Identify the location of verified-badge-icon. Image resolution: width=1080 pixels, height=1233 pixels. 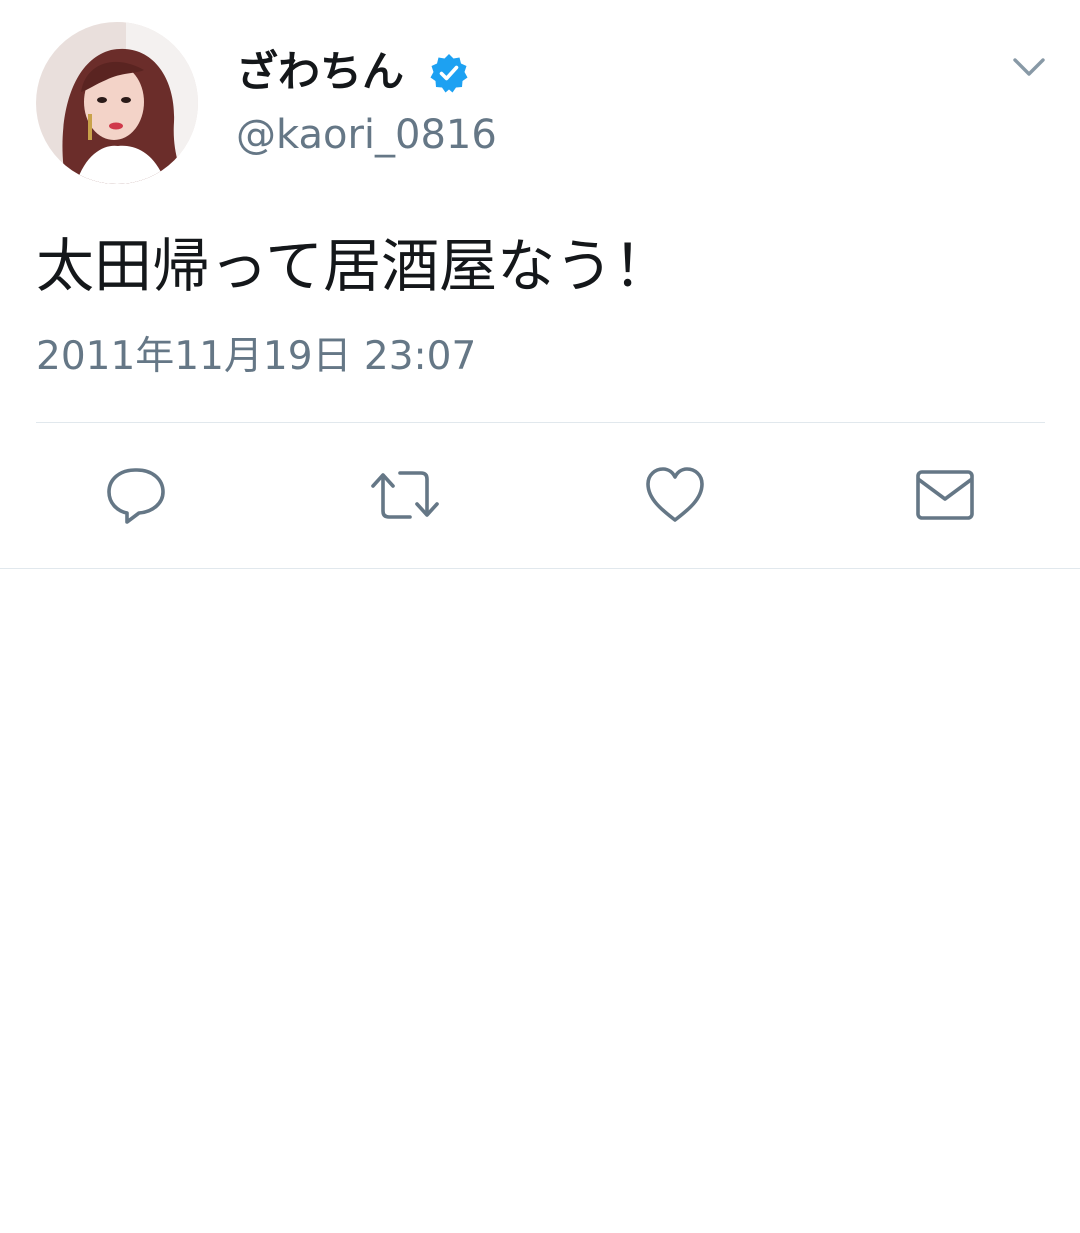
(449, 73).